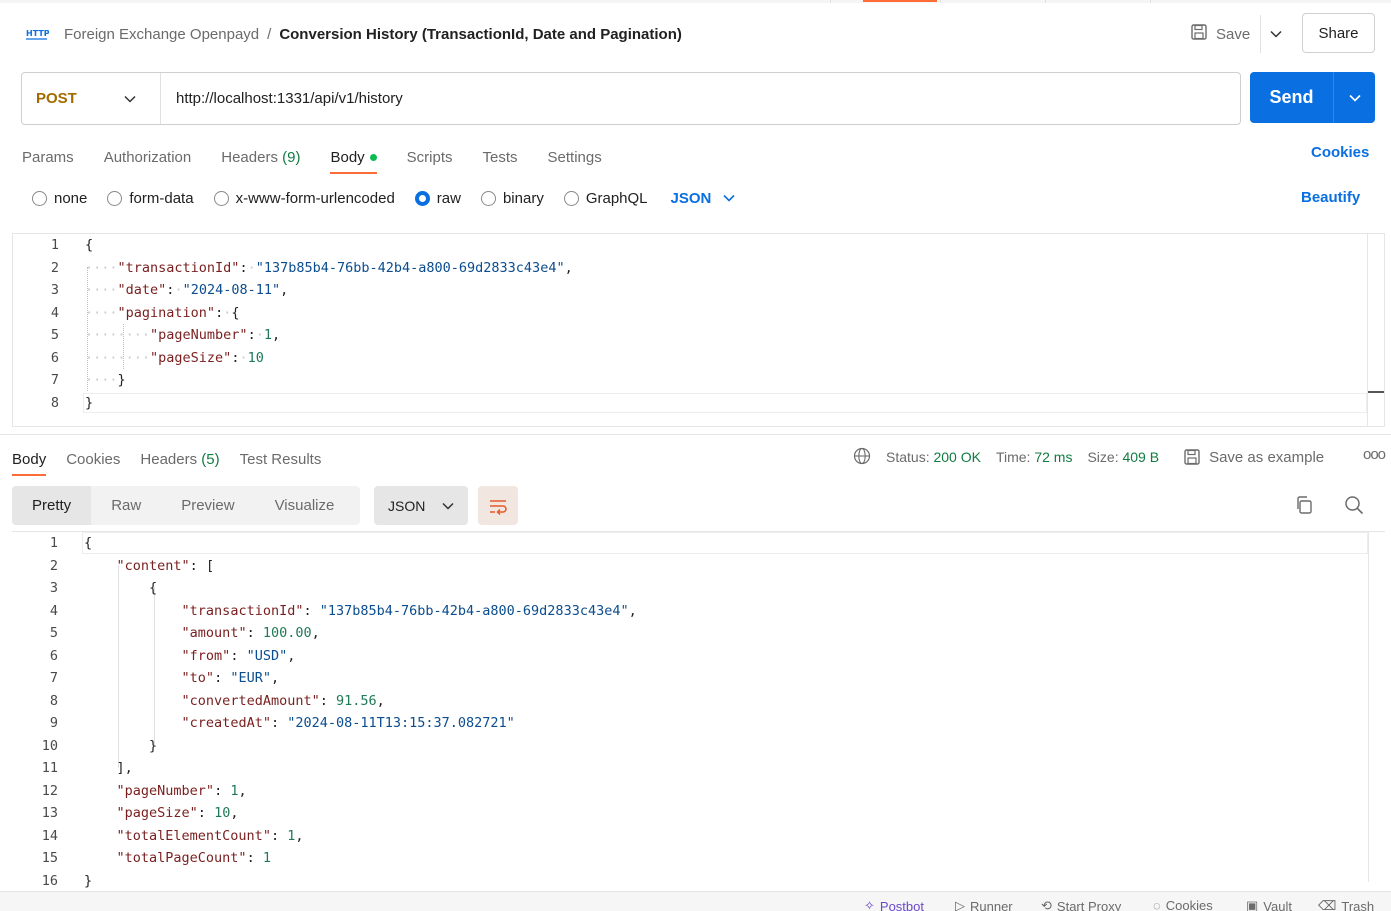 This screenshot has height=911, width=1391. I want to click on more-options-button: ooo, so click(1374, 454).